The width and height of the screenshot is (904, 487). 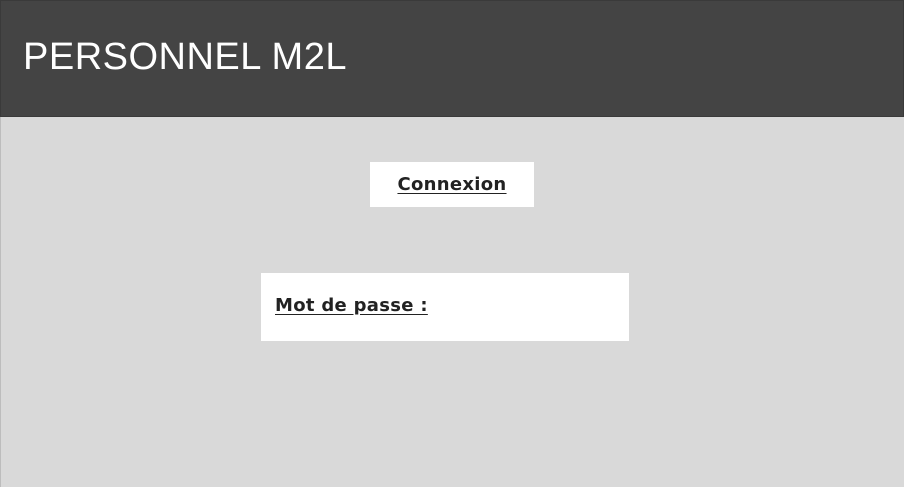 I want to click on login-button-label: Connexion, so click(x=452, y=184).